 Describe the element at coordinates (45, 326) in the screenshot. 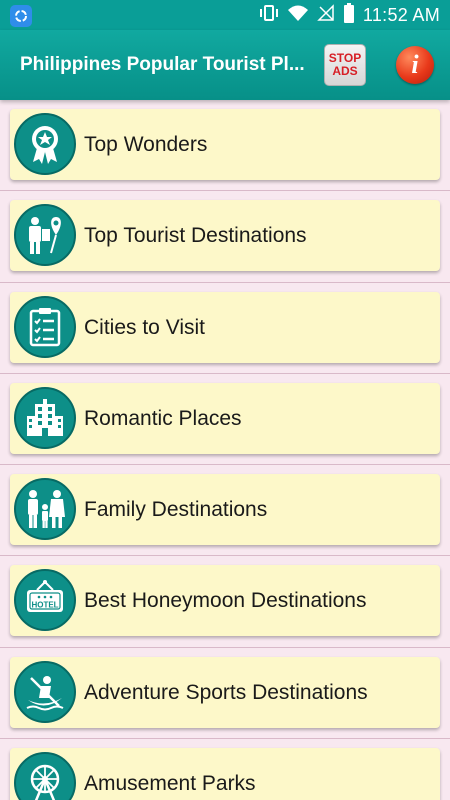

I see `checklist-clipboard-icon` at that location.